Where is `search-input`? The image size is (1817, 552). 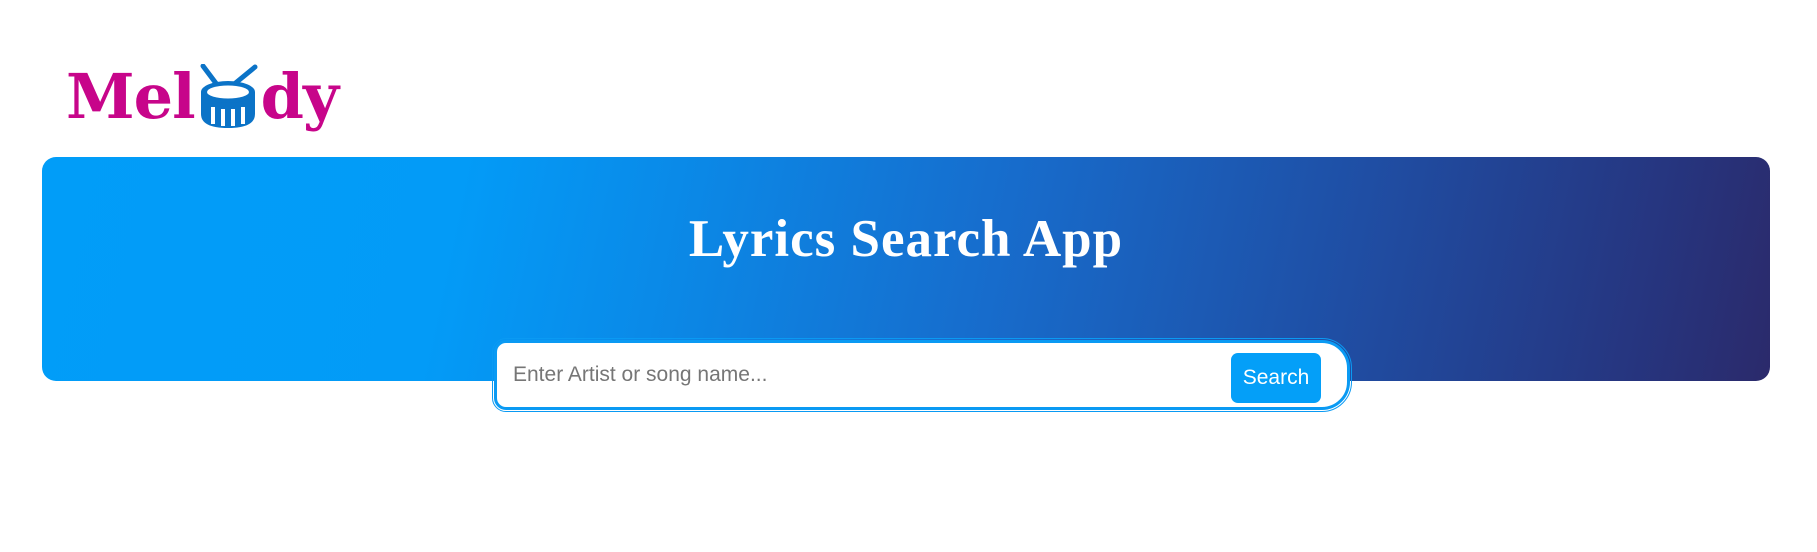
search-input is located at coordinates (853, 375).